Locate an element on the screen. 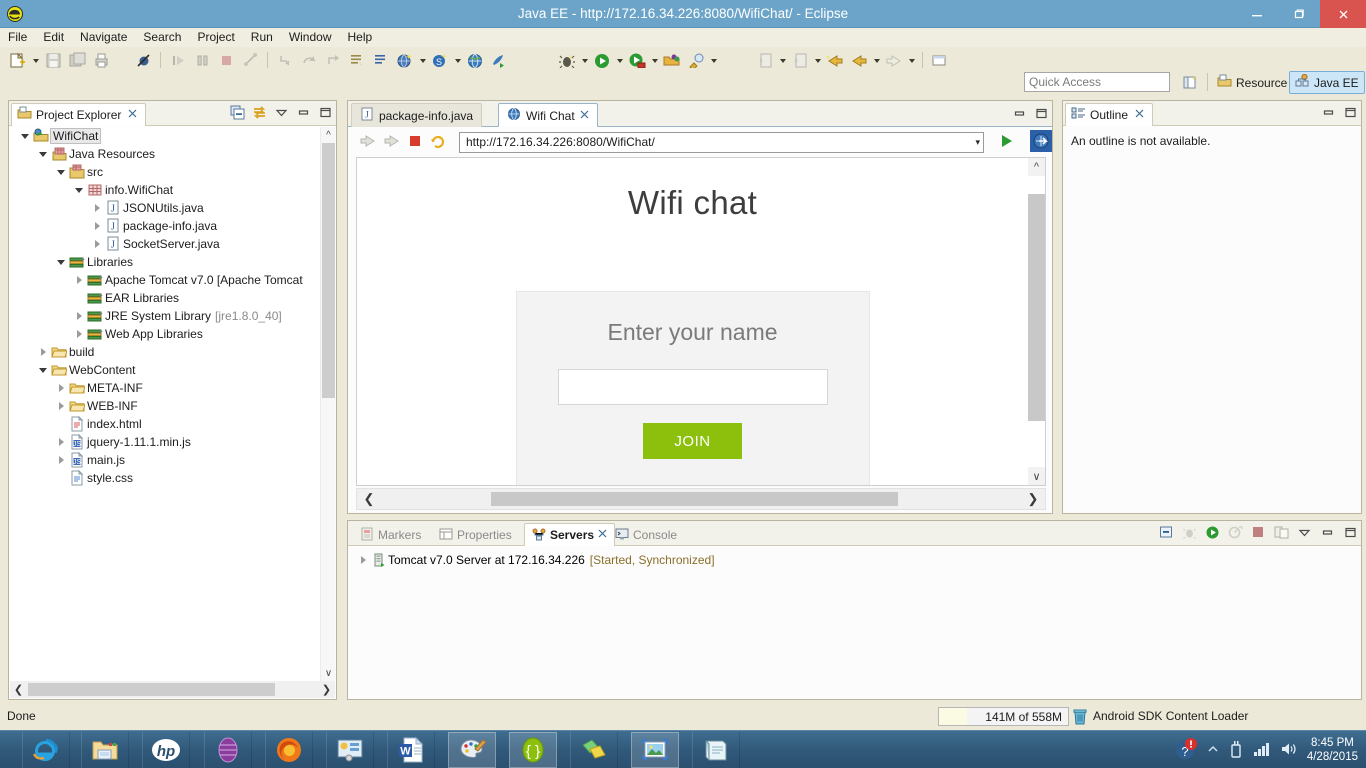 Image resolution: width=1366 pixels, height=768 pixels. tree-item: WifiChat is located at coordinates (165, 136).